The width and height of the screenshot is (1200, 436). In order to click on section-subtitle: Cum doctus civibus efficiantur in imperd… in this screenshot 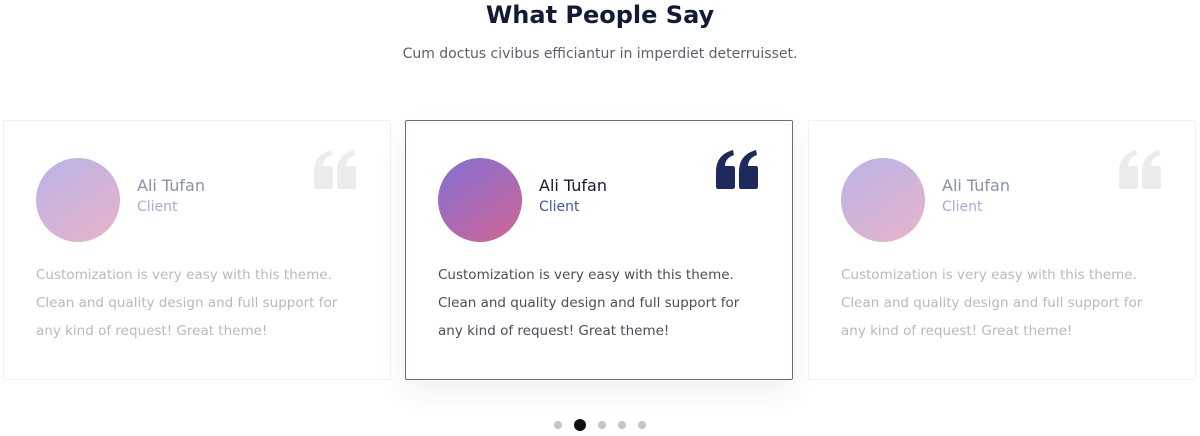, I will do `click(600, 54)`.